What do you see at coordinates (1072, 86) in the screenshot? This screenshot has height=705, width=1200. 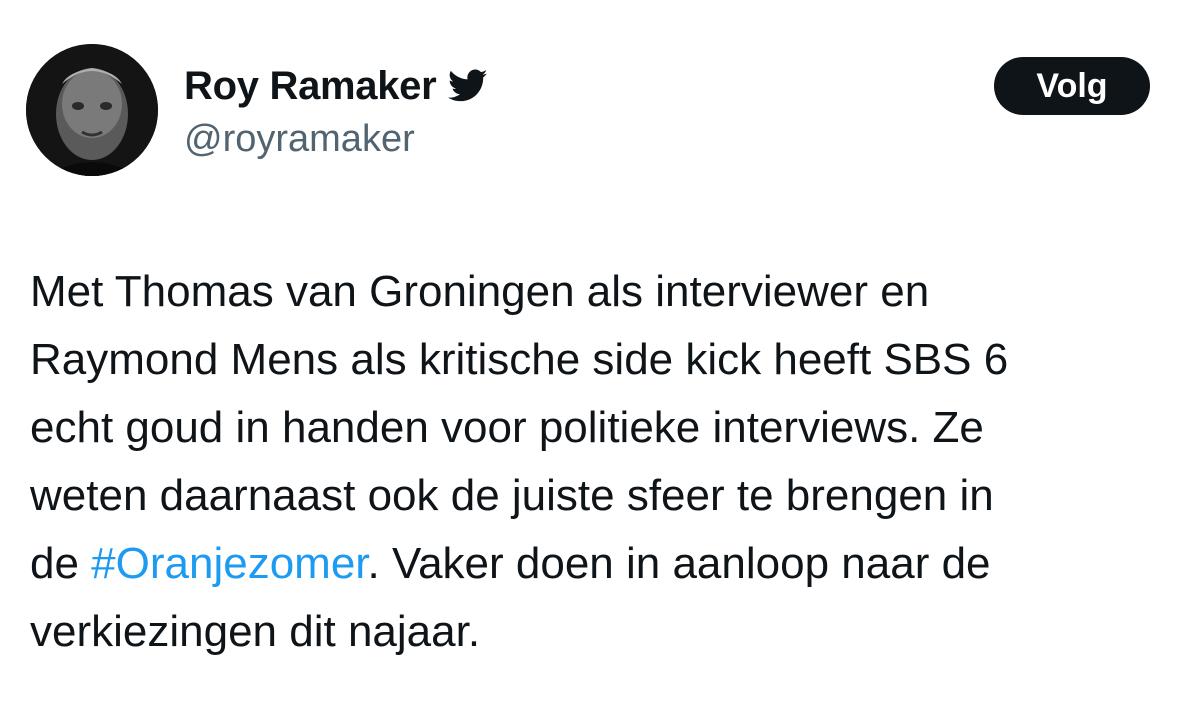 I see `follow-button: Volg` at bounding box center [1072, 86].